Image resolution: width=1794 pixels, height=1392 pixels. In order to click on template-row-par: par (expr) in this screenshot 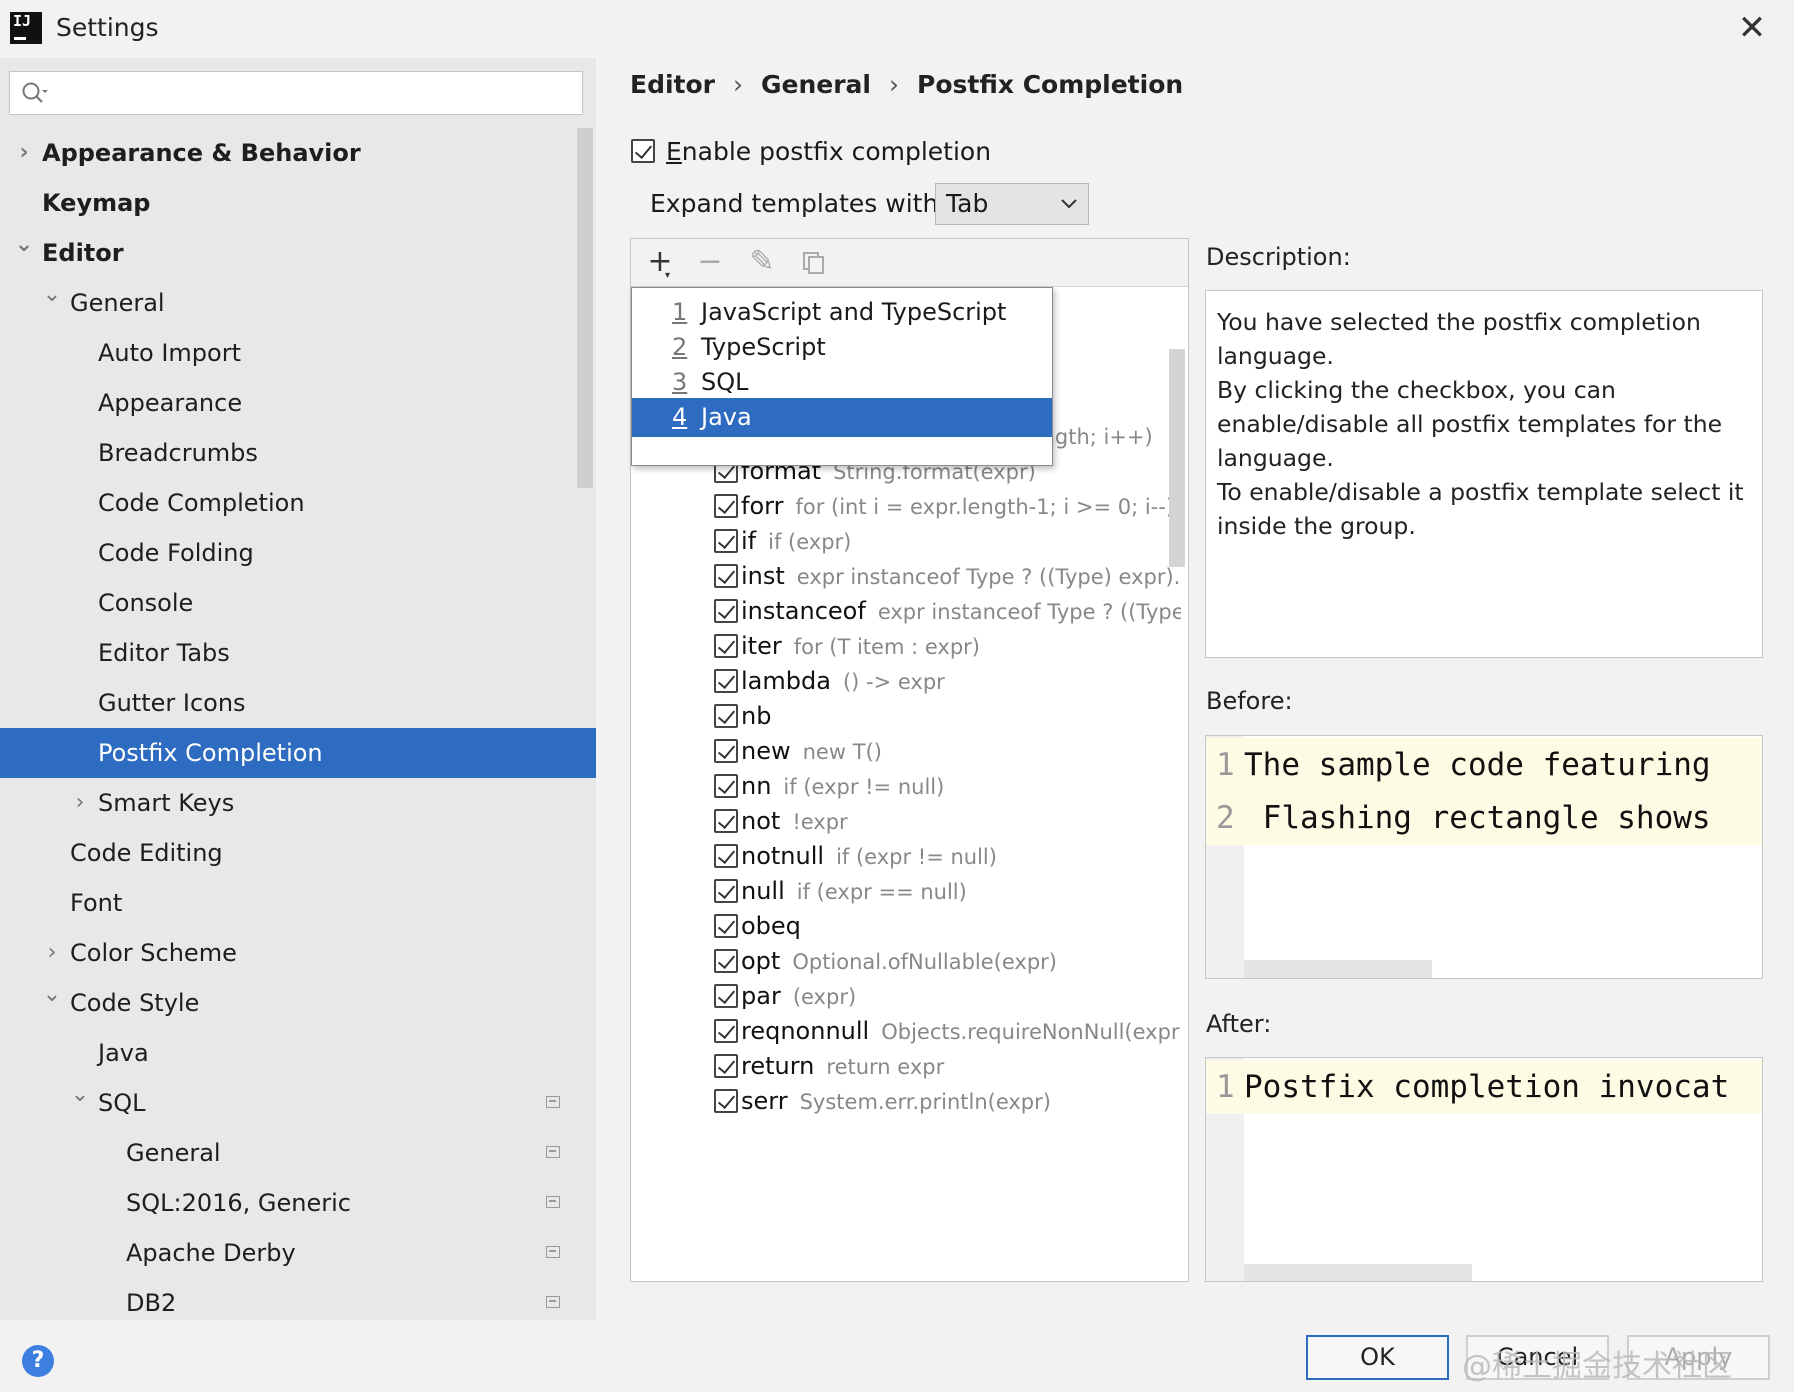, I will do `click(946, 996)`.